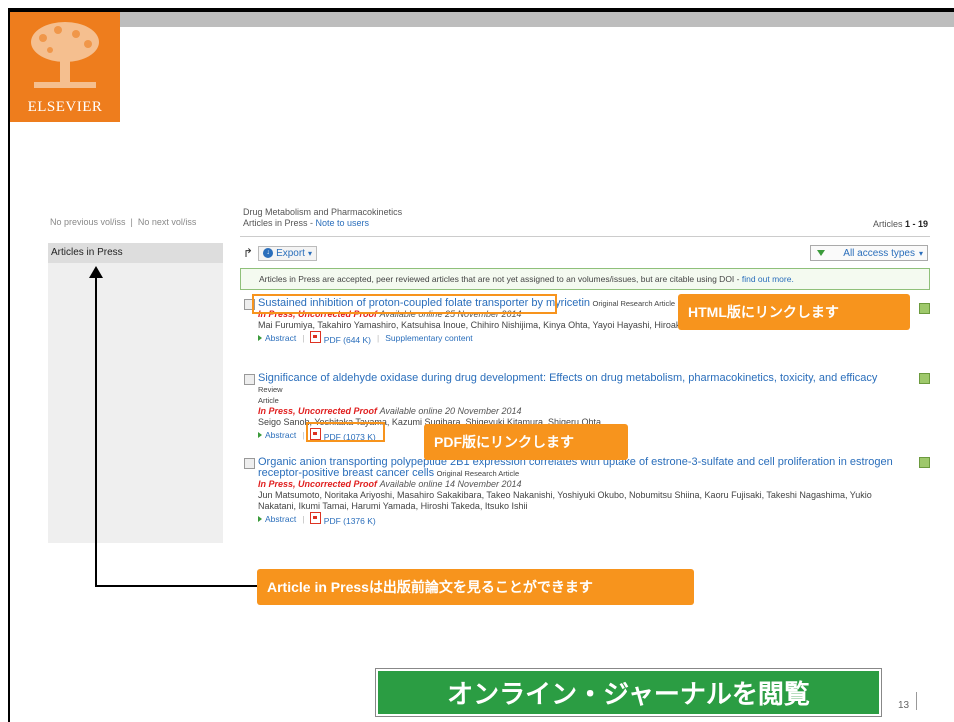  I want to click on html-callout: HTML版にリンクします, so click(794, 312).